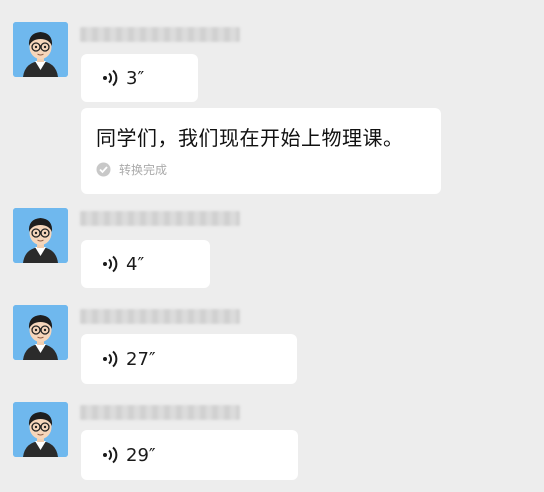  I want to click on voice-bubble: 3″, so click(139, 78).